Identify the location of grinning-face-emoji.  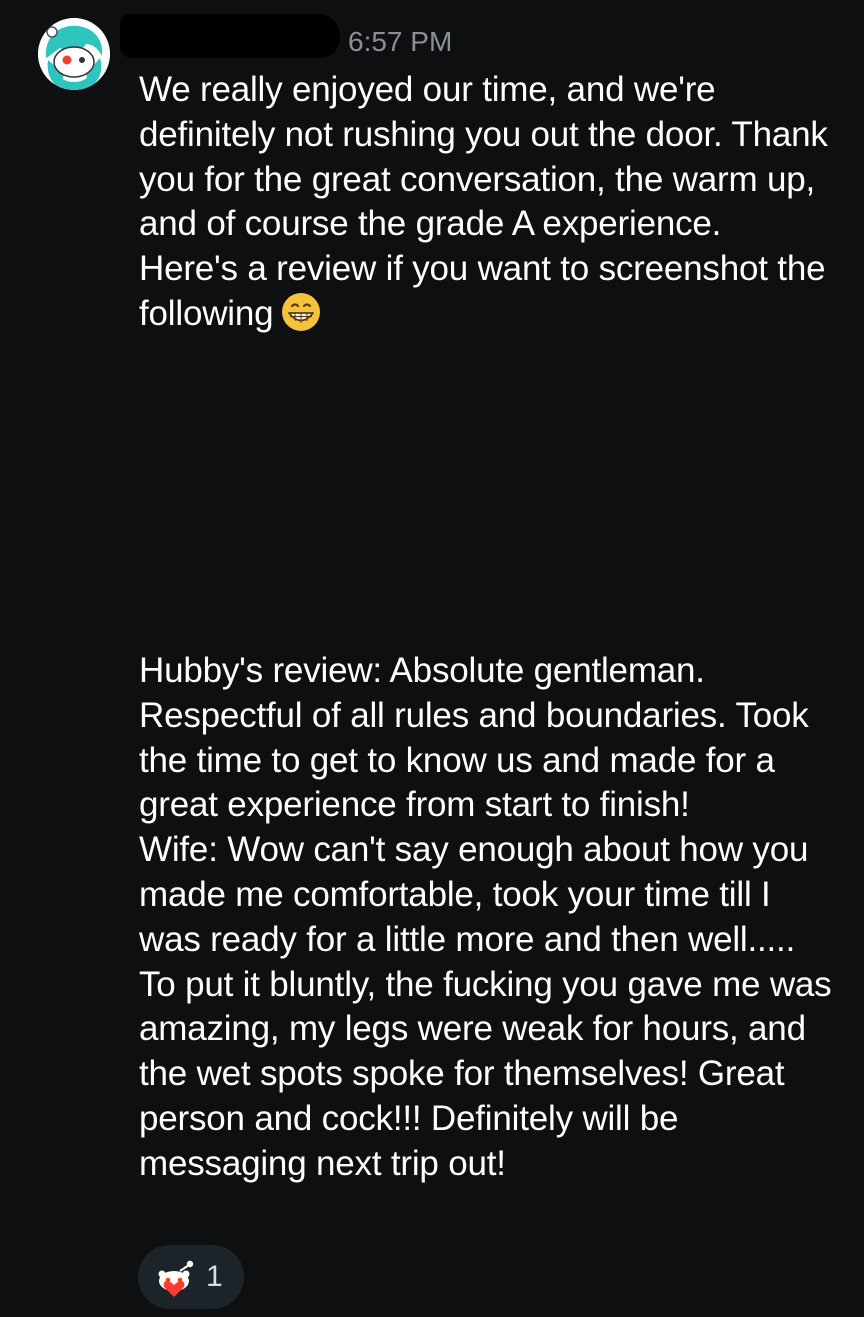
(301, 312).